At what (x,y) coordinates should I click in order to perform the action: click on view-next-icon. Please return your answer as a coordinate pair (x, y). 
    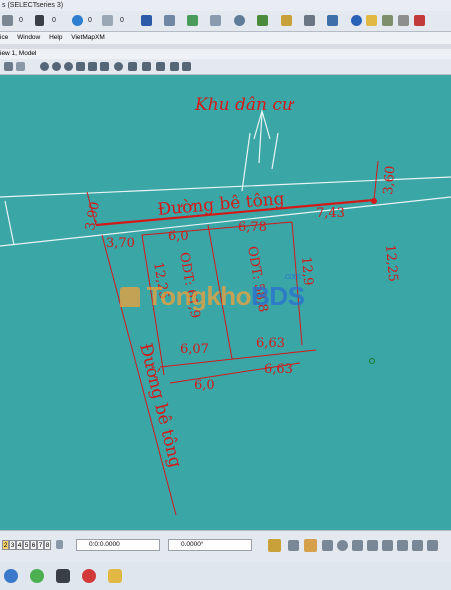
    Looking at the image, I should click on (132, 66).